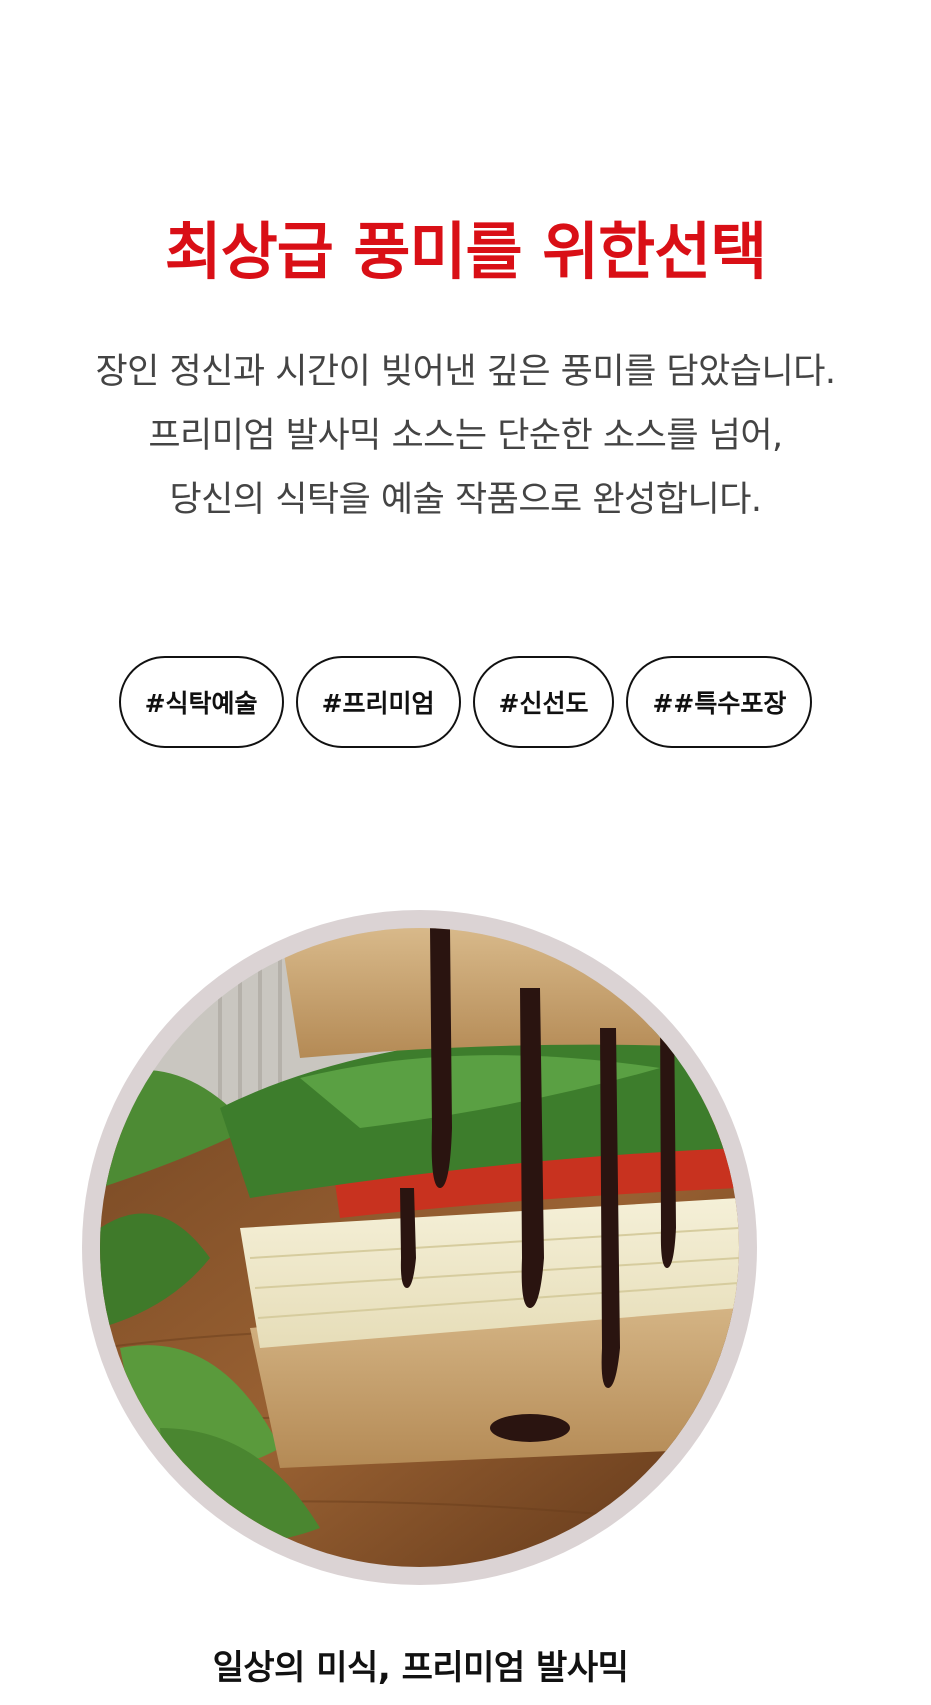 This screenshot has width=931, height=1705. I want to click on tag-special-packaging: ##특수포장, so click(719, 702).